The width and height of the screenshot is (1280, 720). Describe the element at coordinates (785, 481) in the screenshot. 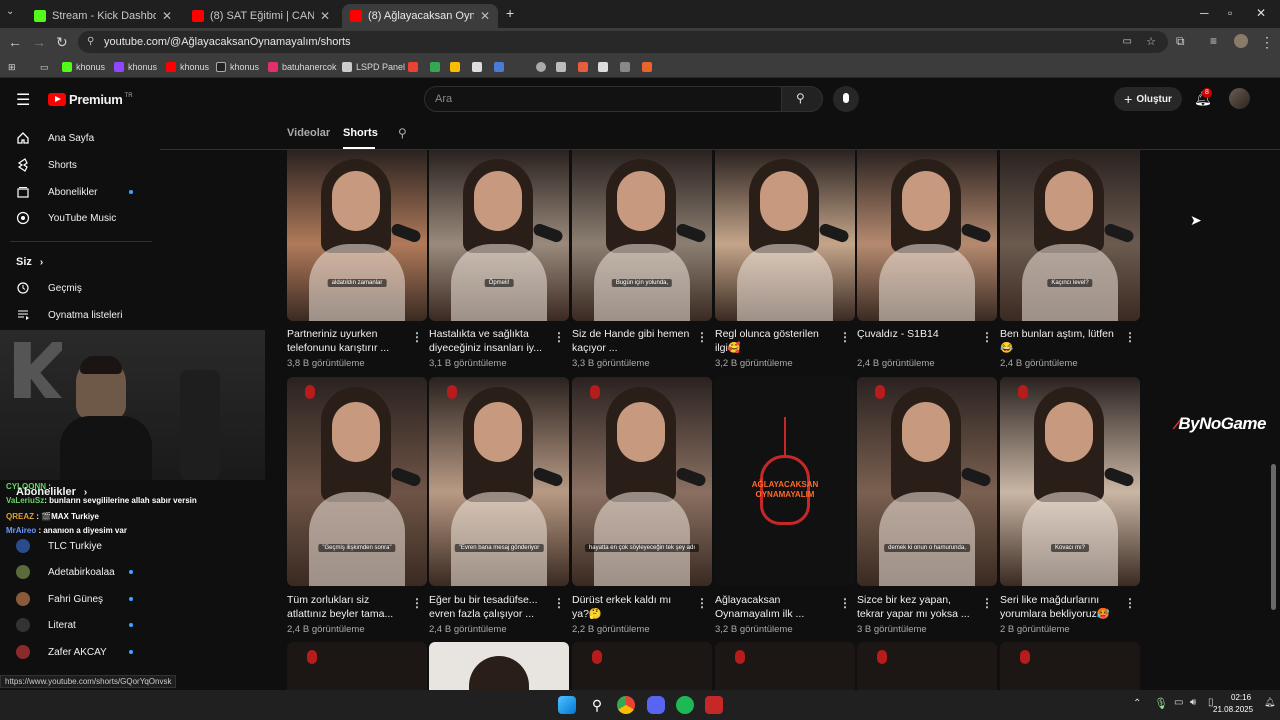

I see `short-thumbnail: AĞLAYACAKSAN OYNAMAYALIM` at that location.